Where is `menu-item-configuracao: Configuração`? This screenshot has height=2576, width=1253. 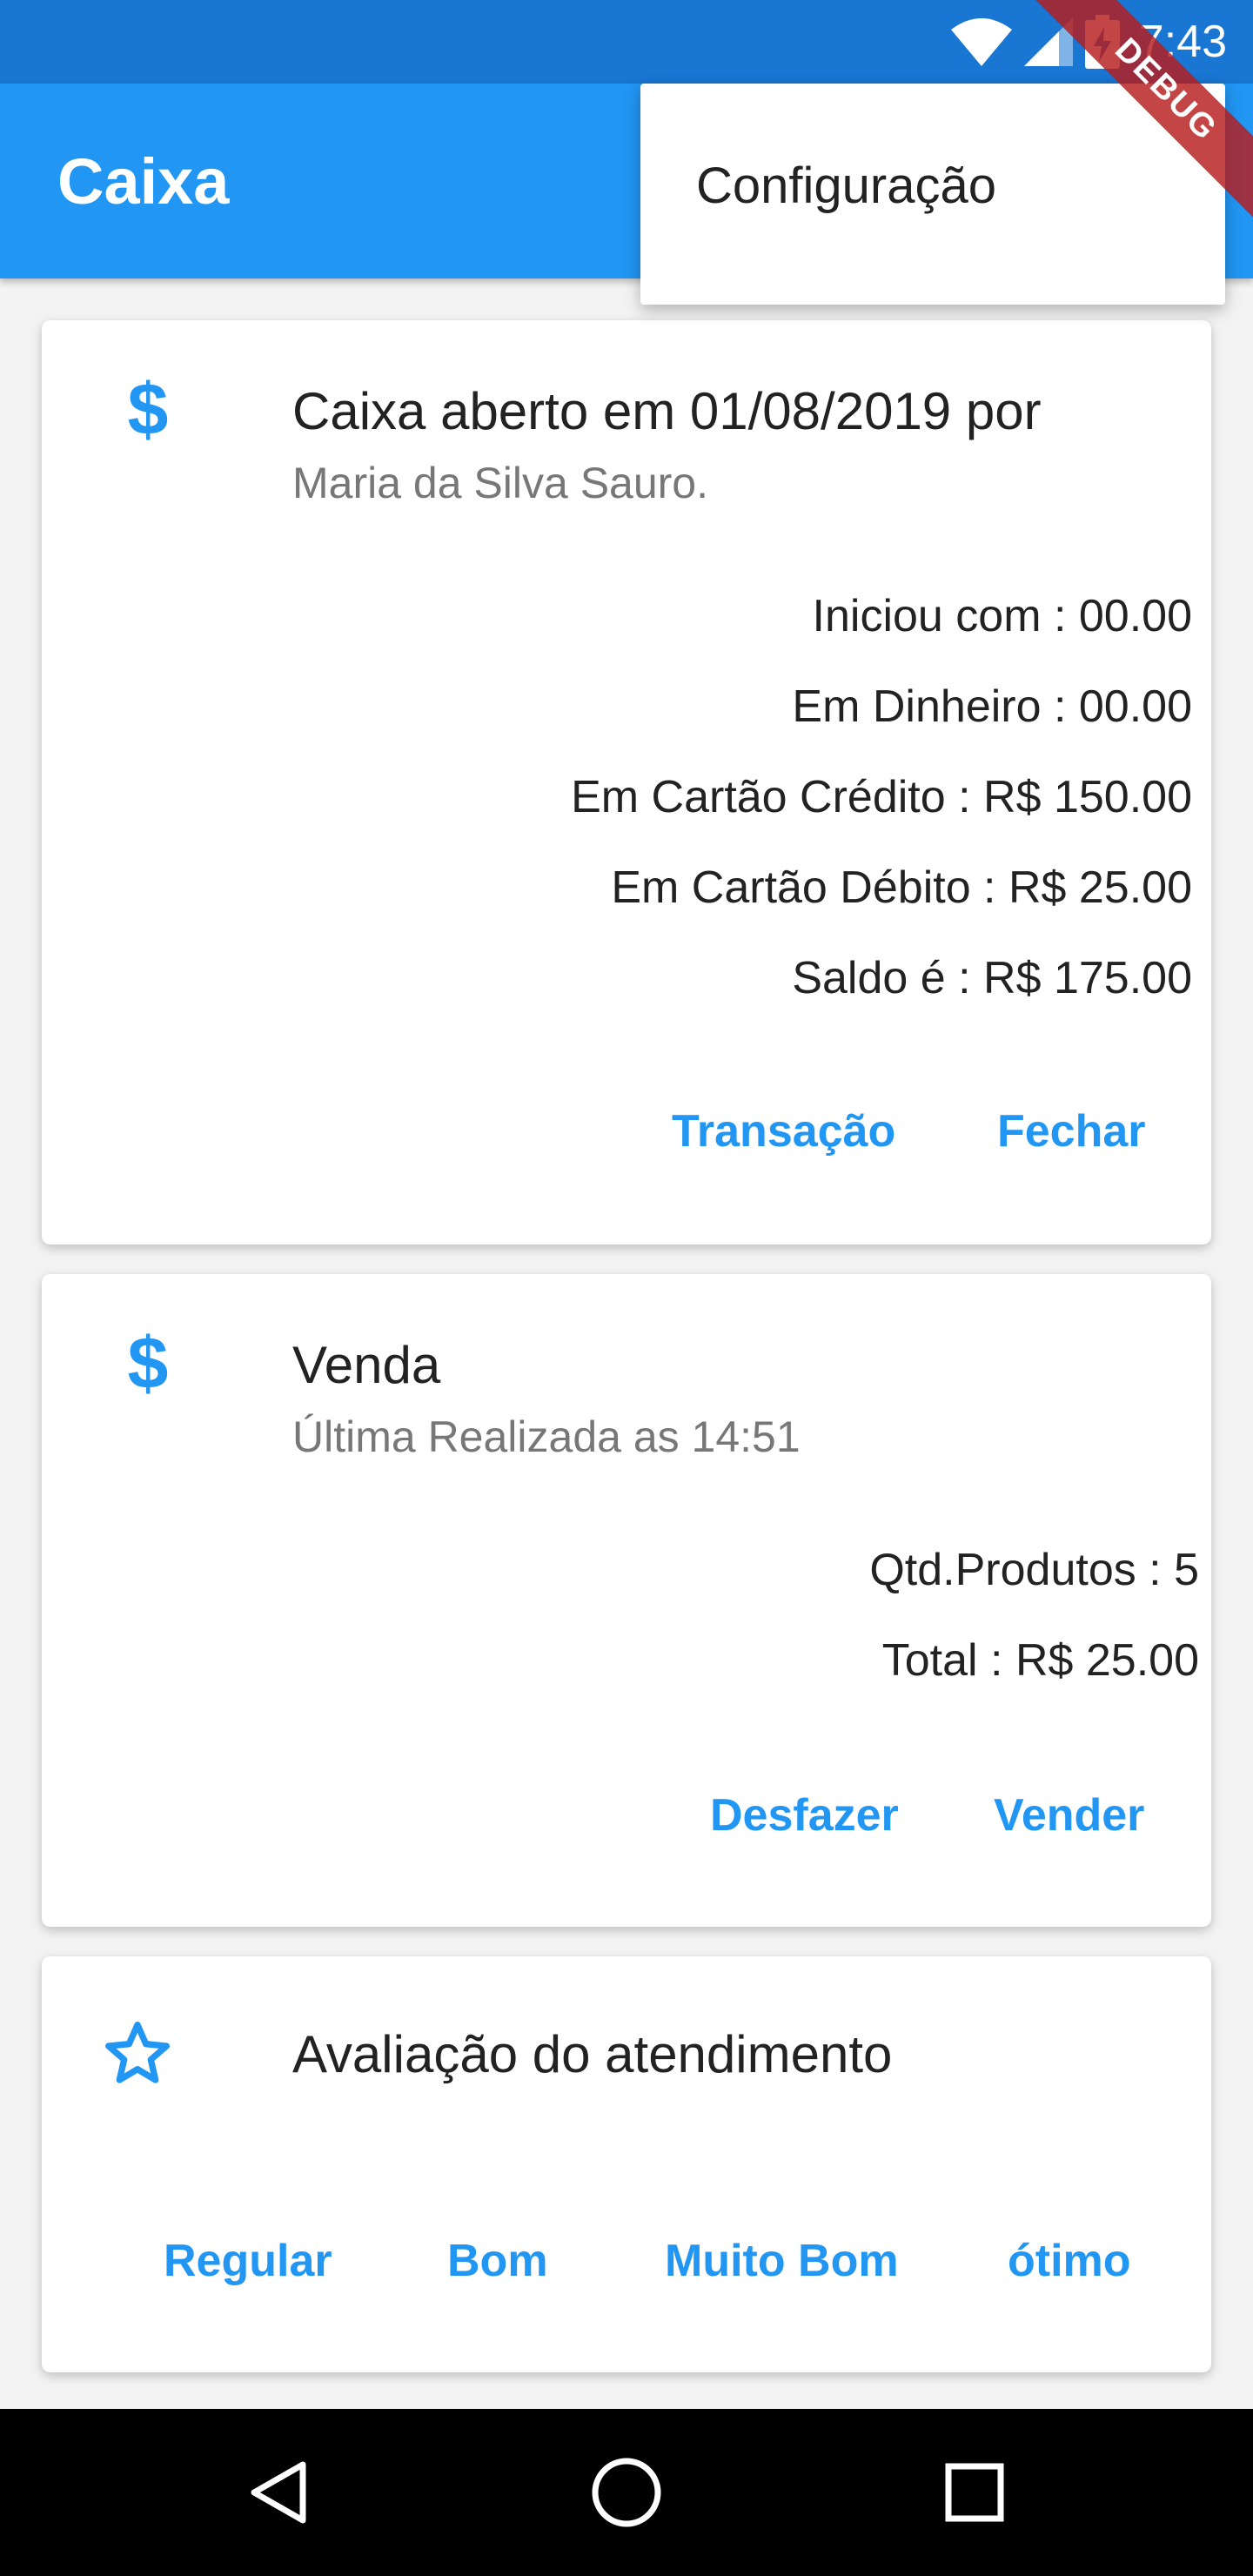 menu-item-configuracao: Configuração is located at coordinates (846, 186).